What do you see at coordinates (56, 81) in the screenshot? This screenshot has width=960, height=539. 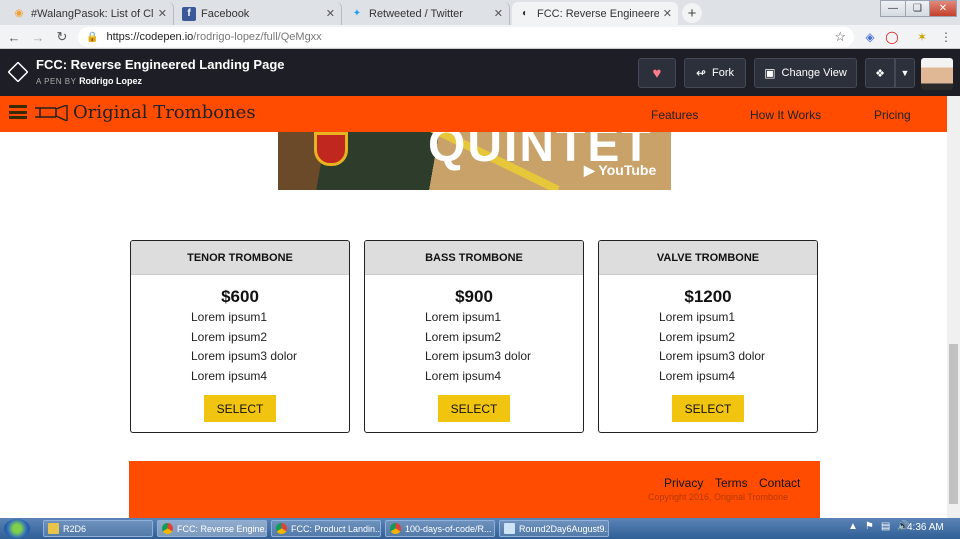 I see `pen-by-label: A PEN BY` at bounding box center [56, 81].